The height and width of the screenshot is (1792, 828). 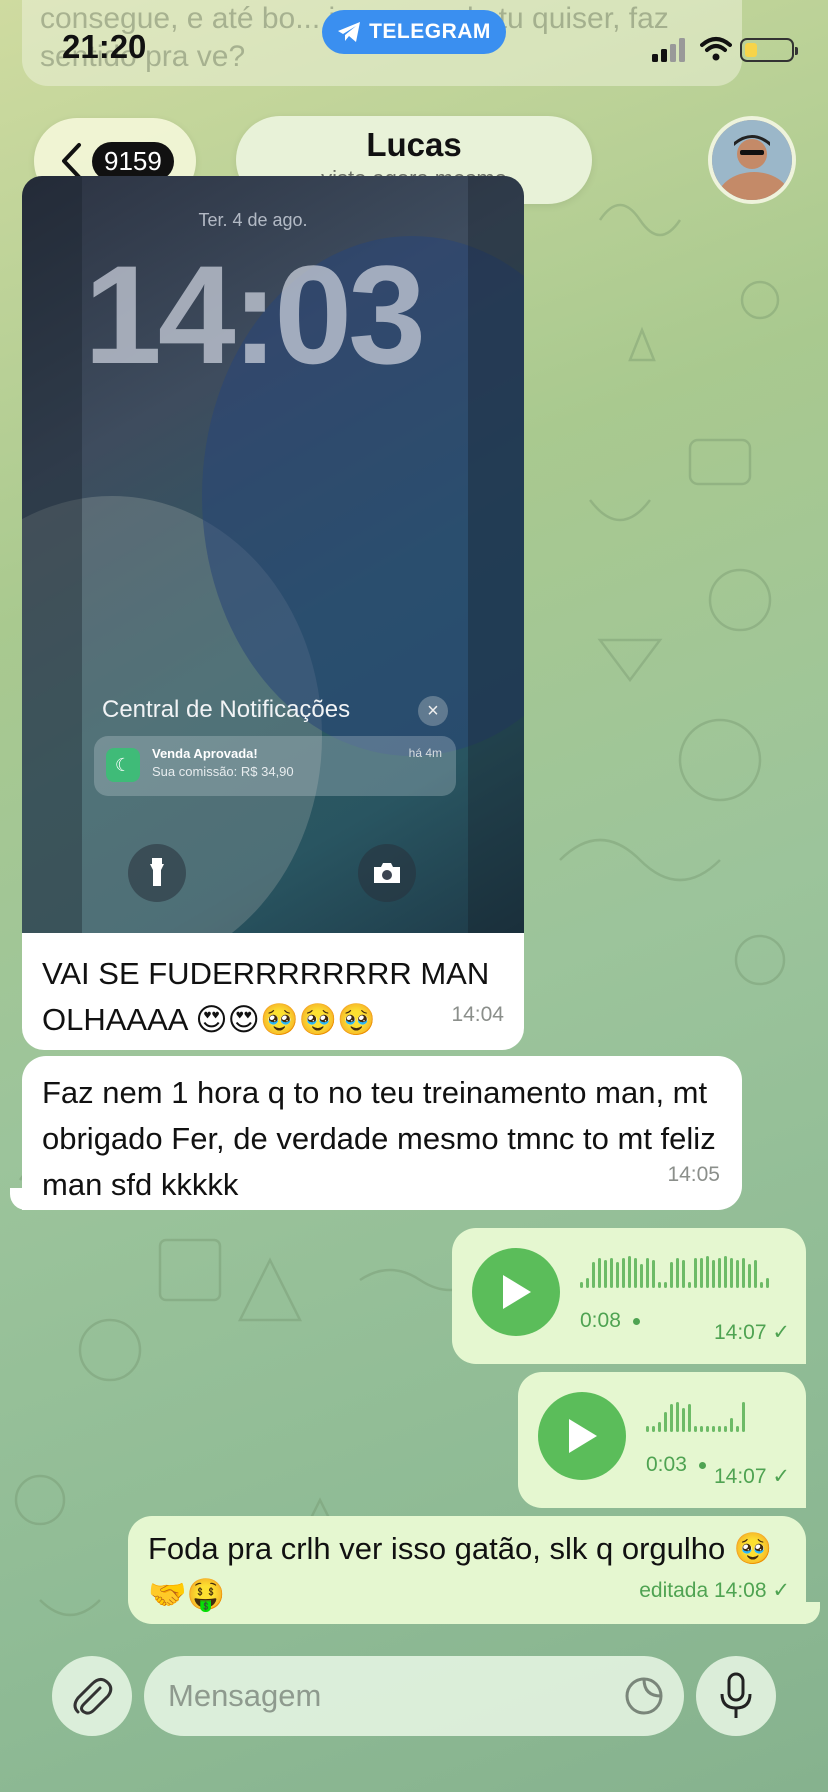 I want to click on telegram-pill: TELEGRAM, so click(x=414, y=32).